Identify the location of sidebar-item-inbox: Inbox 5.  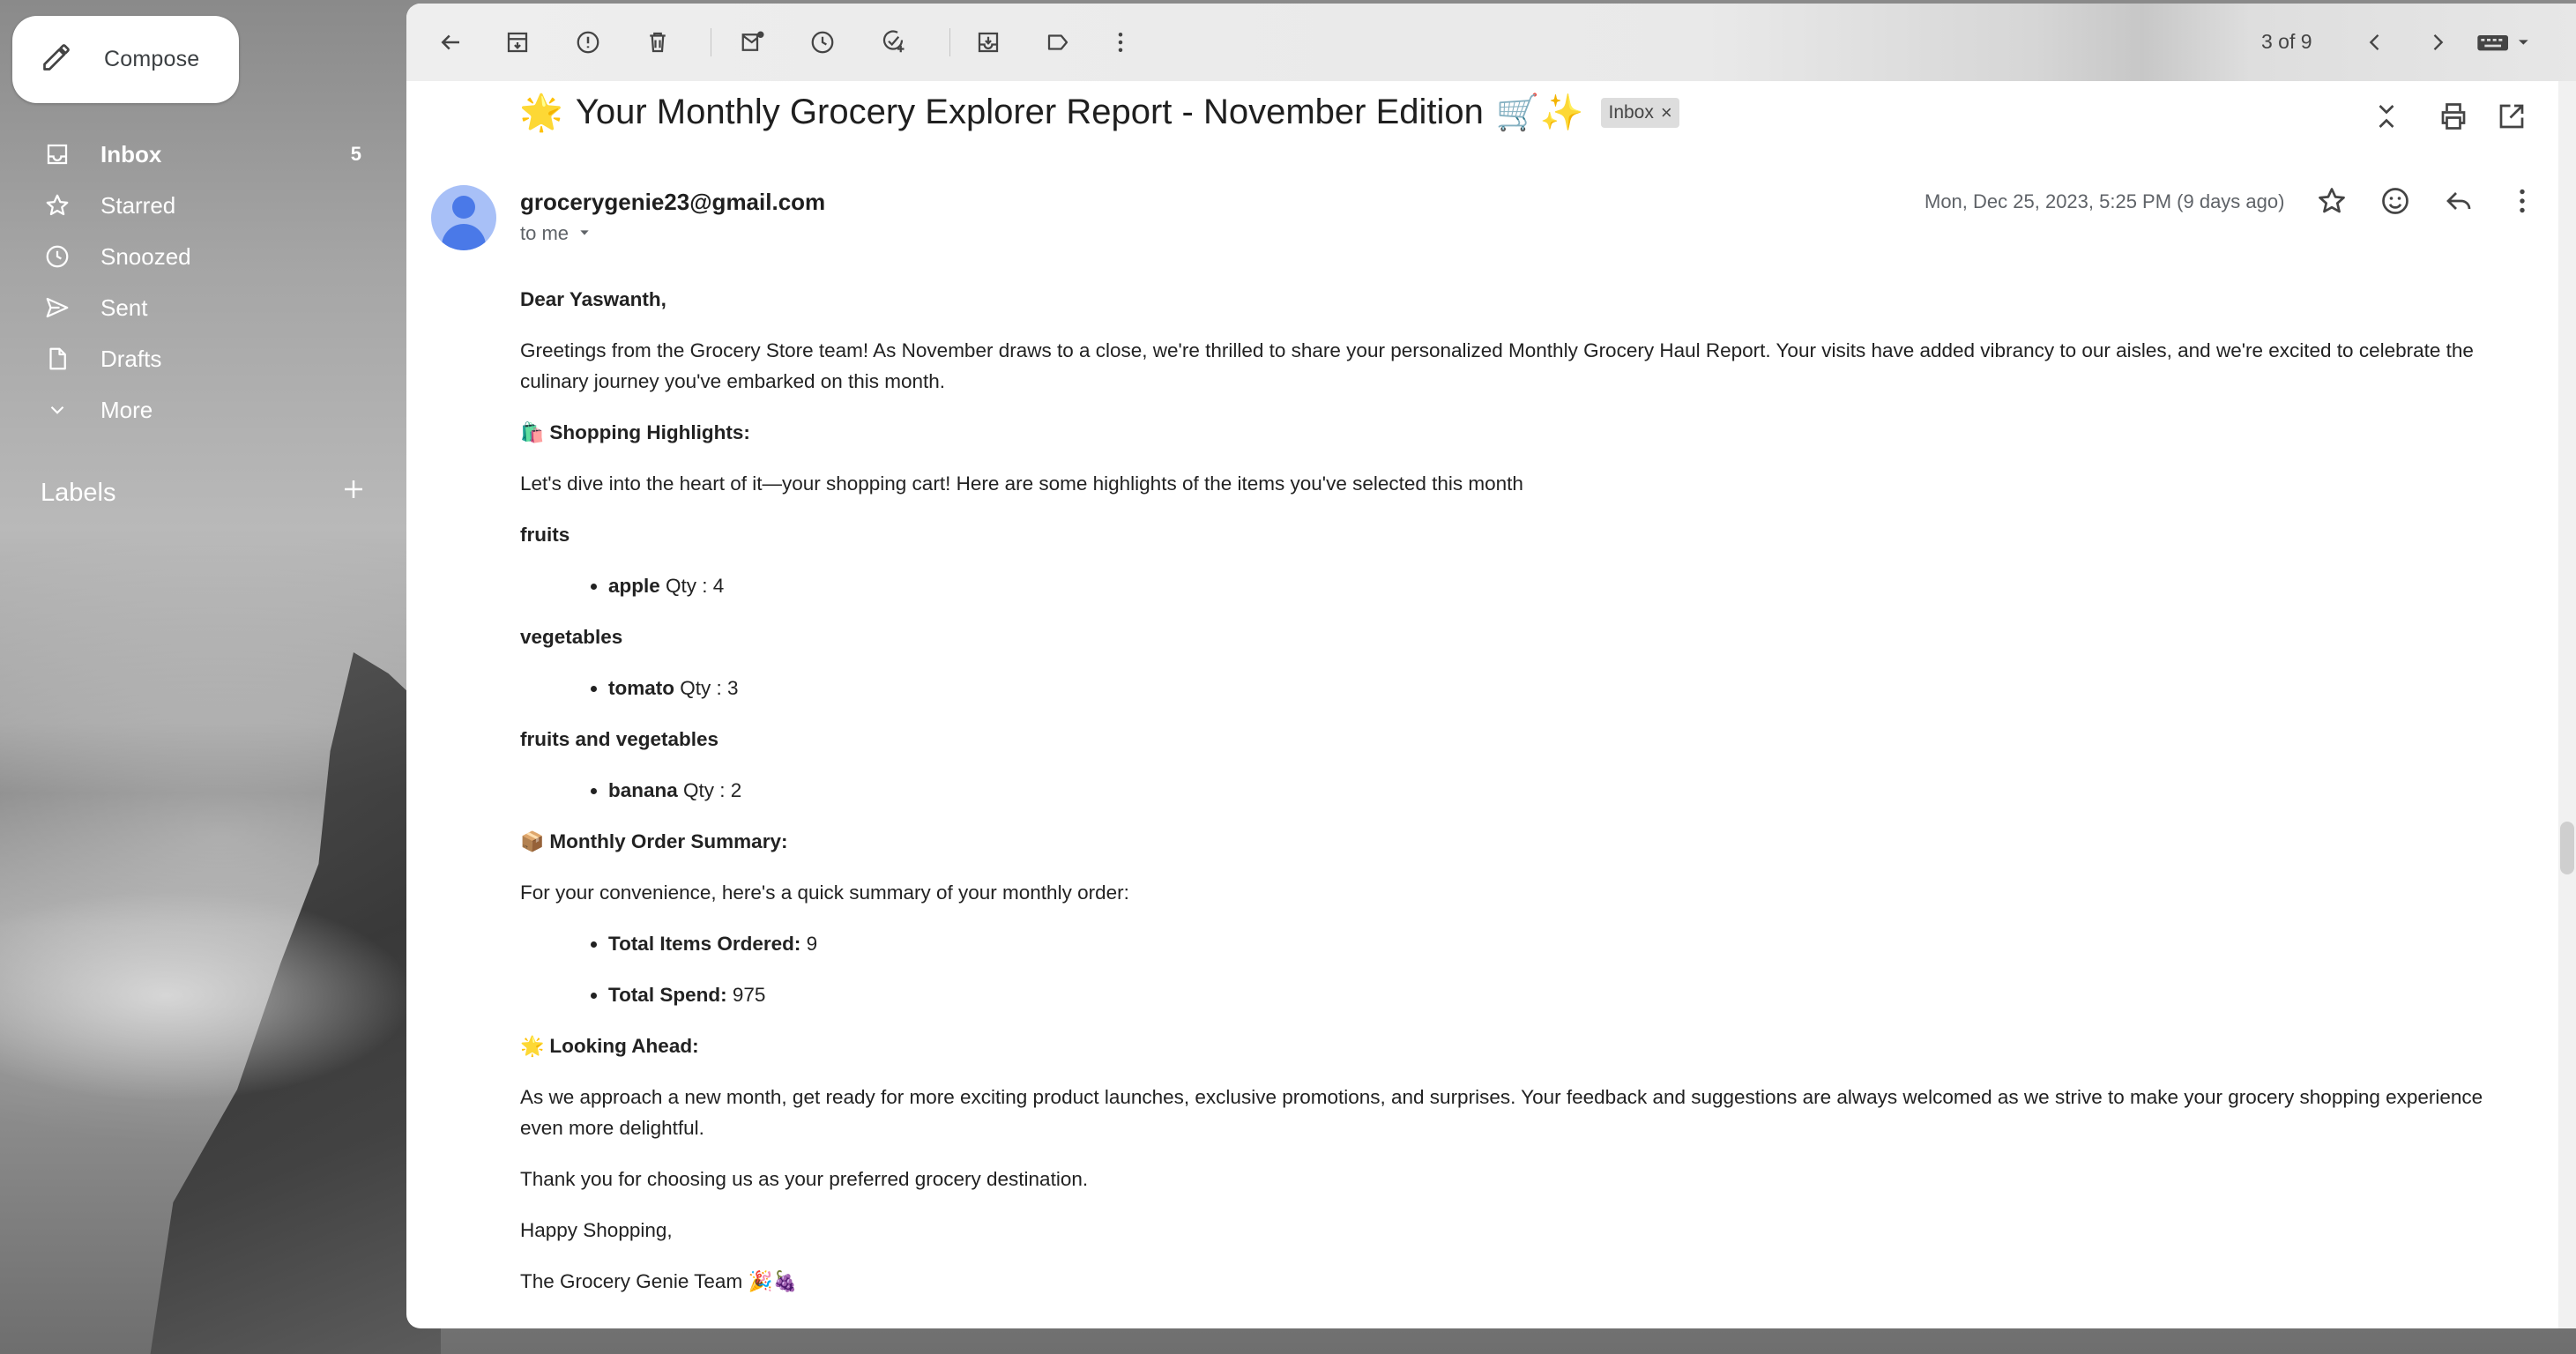
(194, 154).